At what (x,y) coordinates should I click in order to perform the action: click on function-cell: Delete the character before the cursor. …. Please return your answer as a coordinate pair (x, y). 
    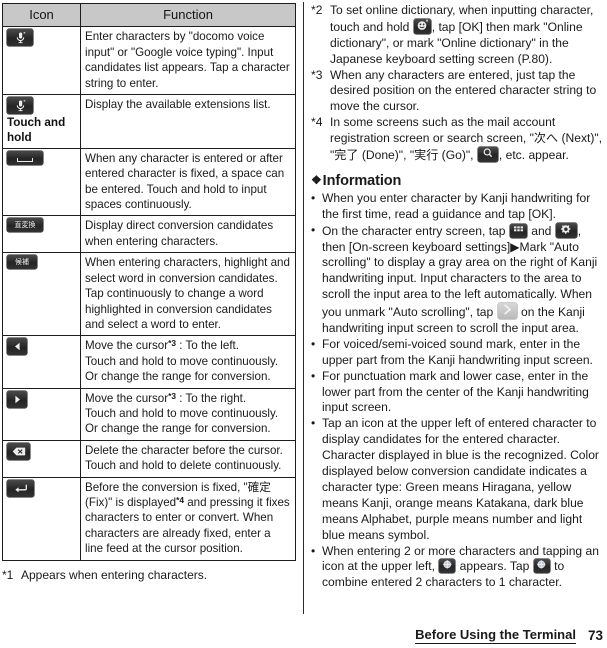
    Looking at the image, I should click on (188, 458).